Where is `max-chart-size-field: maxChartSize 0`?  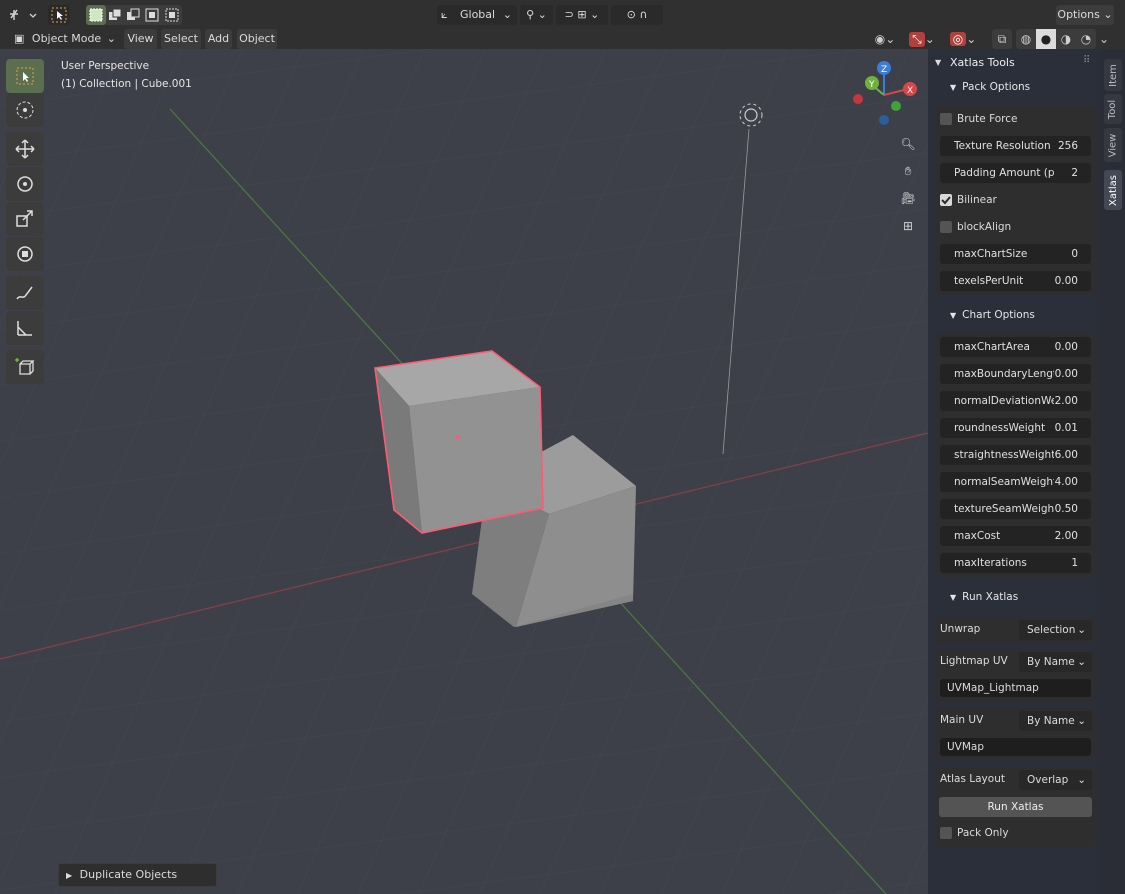
max-chart-size-field: maxChartSize 0 is located at coordinates (1015, 254).